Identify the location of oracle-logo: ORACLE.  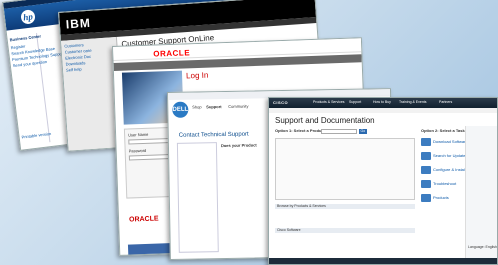
(171, 53).